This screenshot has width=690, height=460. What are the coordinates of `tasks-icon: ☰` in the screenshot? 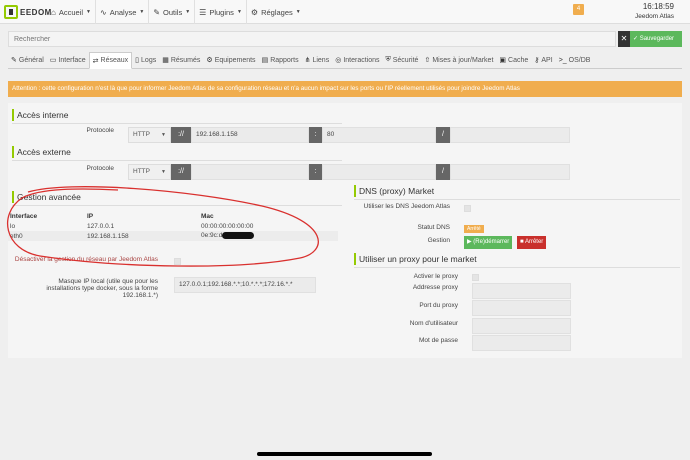 It's located at (203, 12).